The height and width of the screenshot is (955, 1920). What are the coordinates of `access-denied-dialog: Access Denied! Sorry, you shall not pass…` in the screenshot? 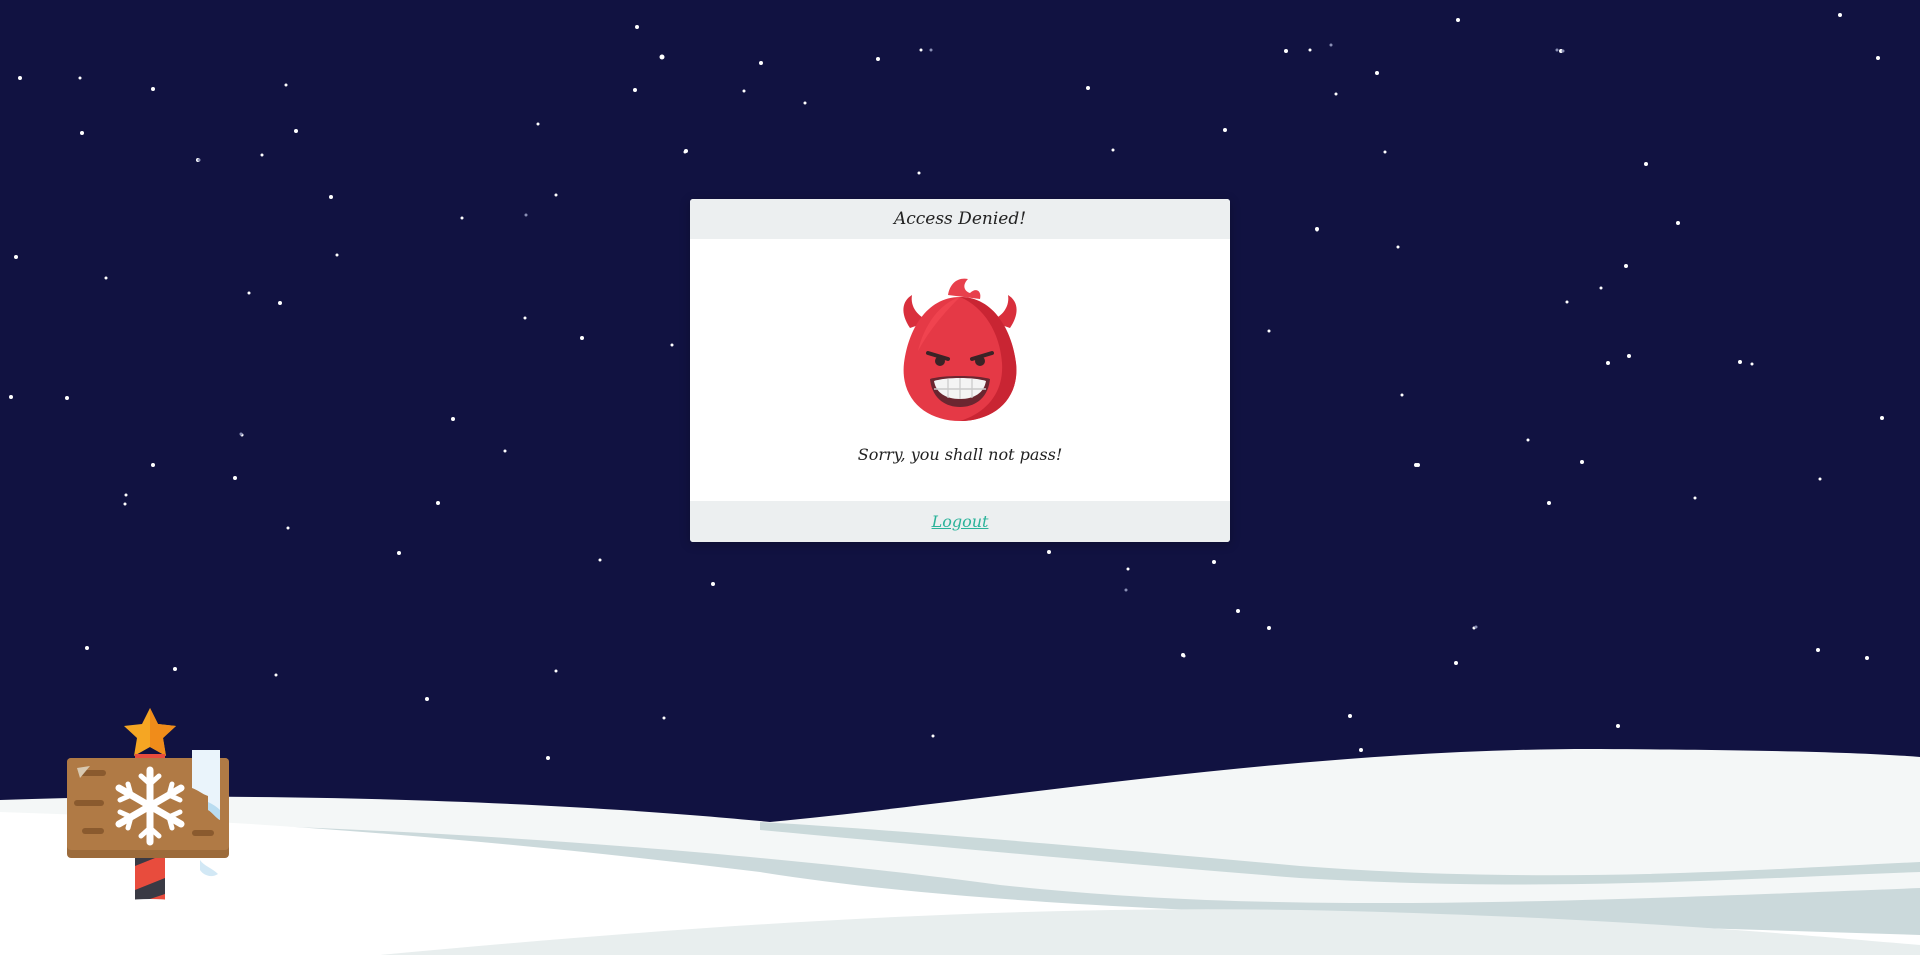 It's located at (960, 370).